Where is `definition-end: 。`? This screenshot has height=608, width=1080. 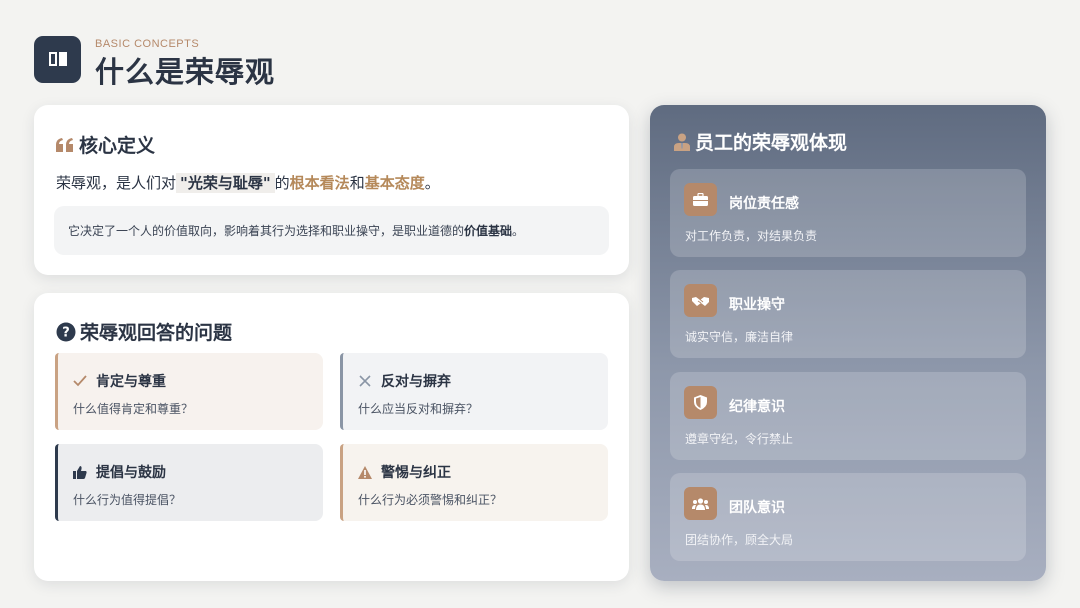
definition-end: 。 is located at coordinates (432, 183).